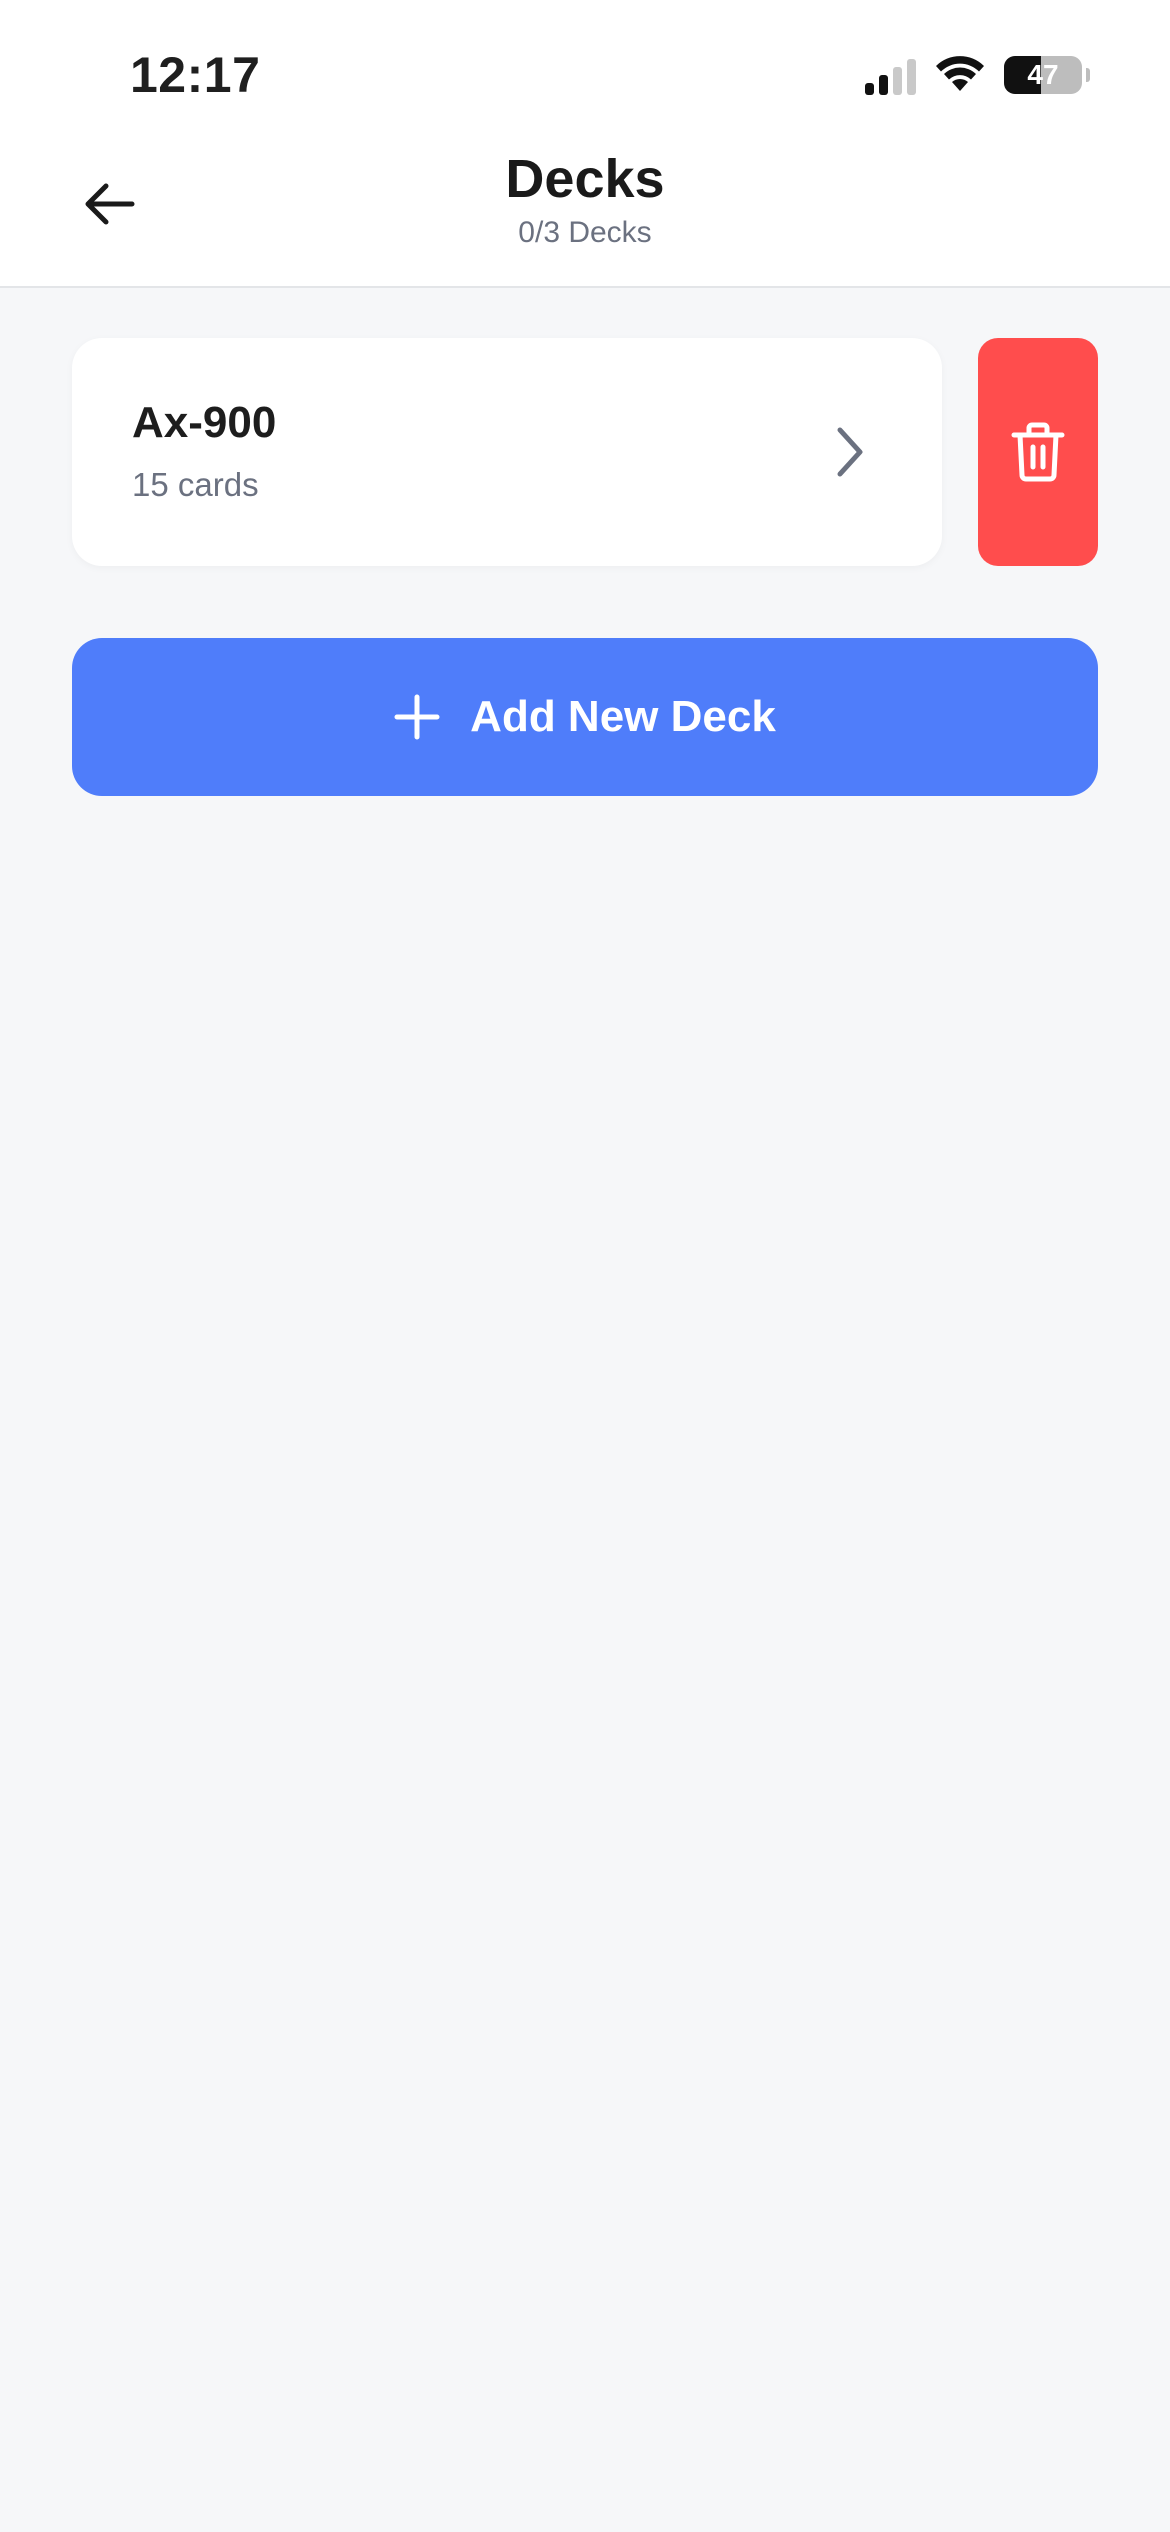 The image size is (1170, 2532). What do you see at coordinates (850, 452) in the screenshot?
I see `chevron-right-icon` at bounding box center [850, 452].